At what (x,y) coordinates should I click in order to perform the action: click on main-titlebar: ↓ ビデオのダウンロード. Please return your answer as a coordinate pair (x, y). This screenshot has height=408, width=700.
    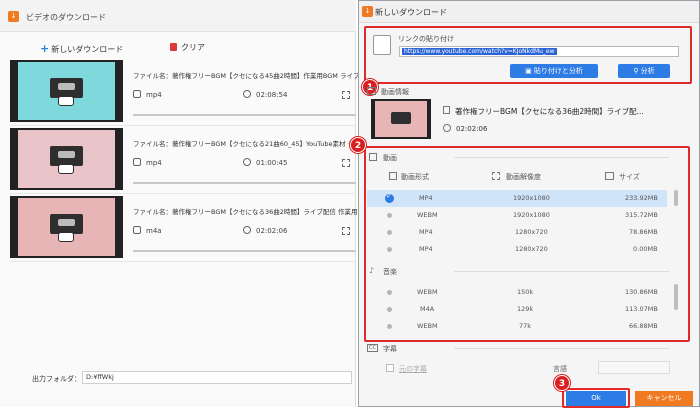
    Looking at the image, I should click on (178, 16).